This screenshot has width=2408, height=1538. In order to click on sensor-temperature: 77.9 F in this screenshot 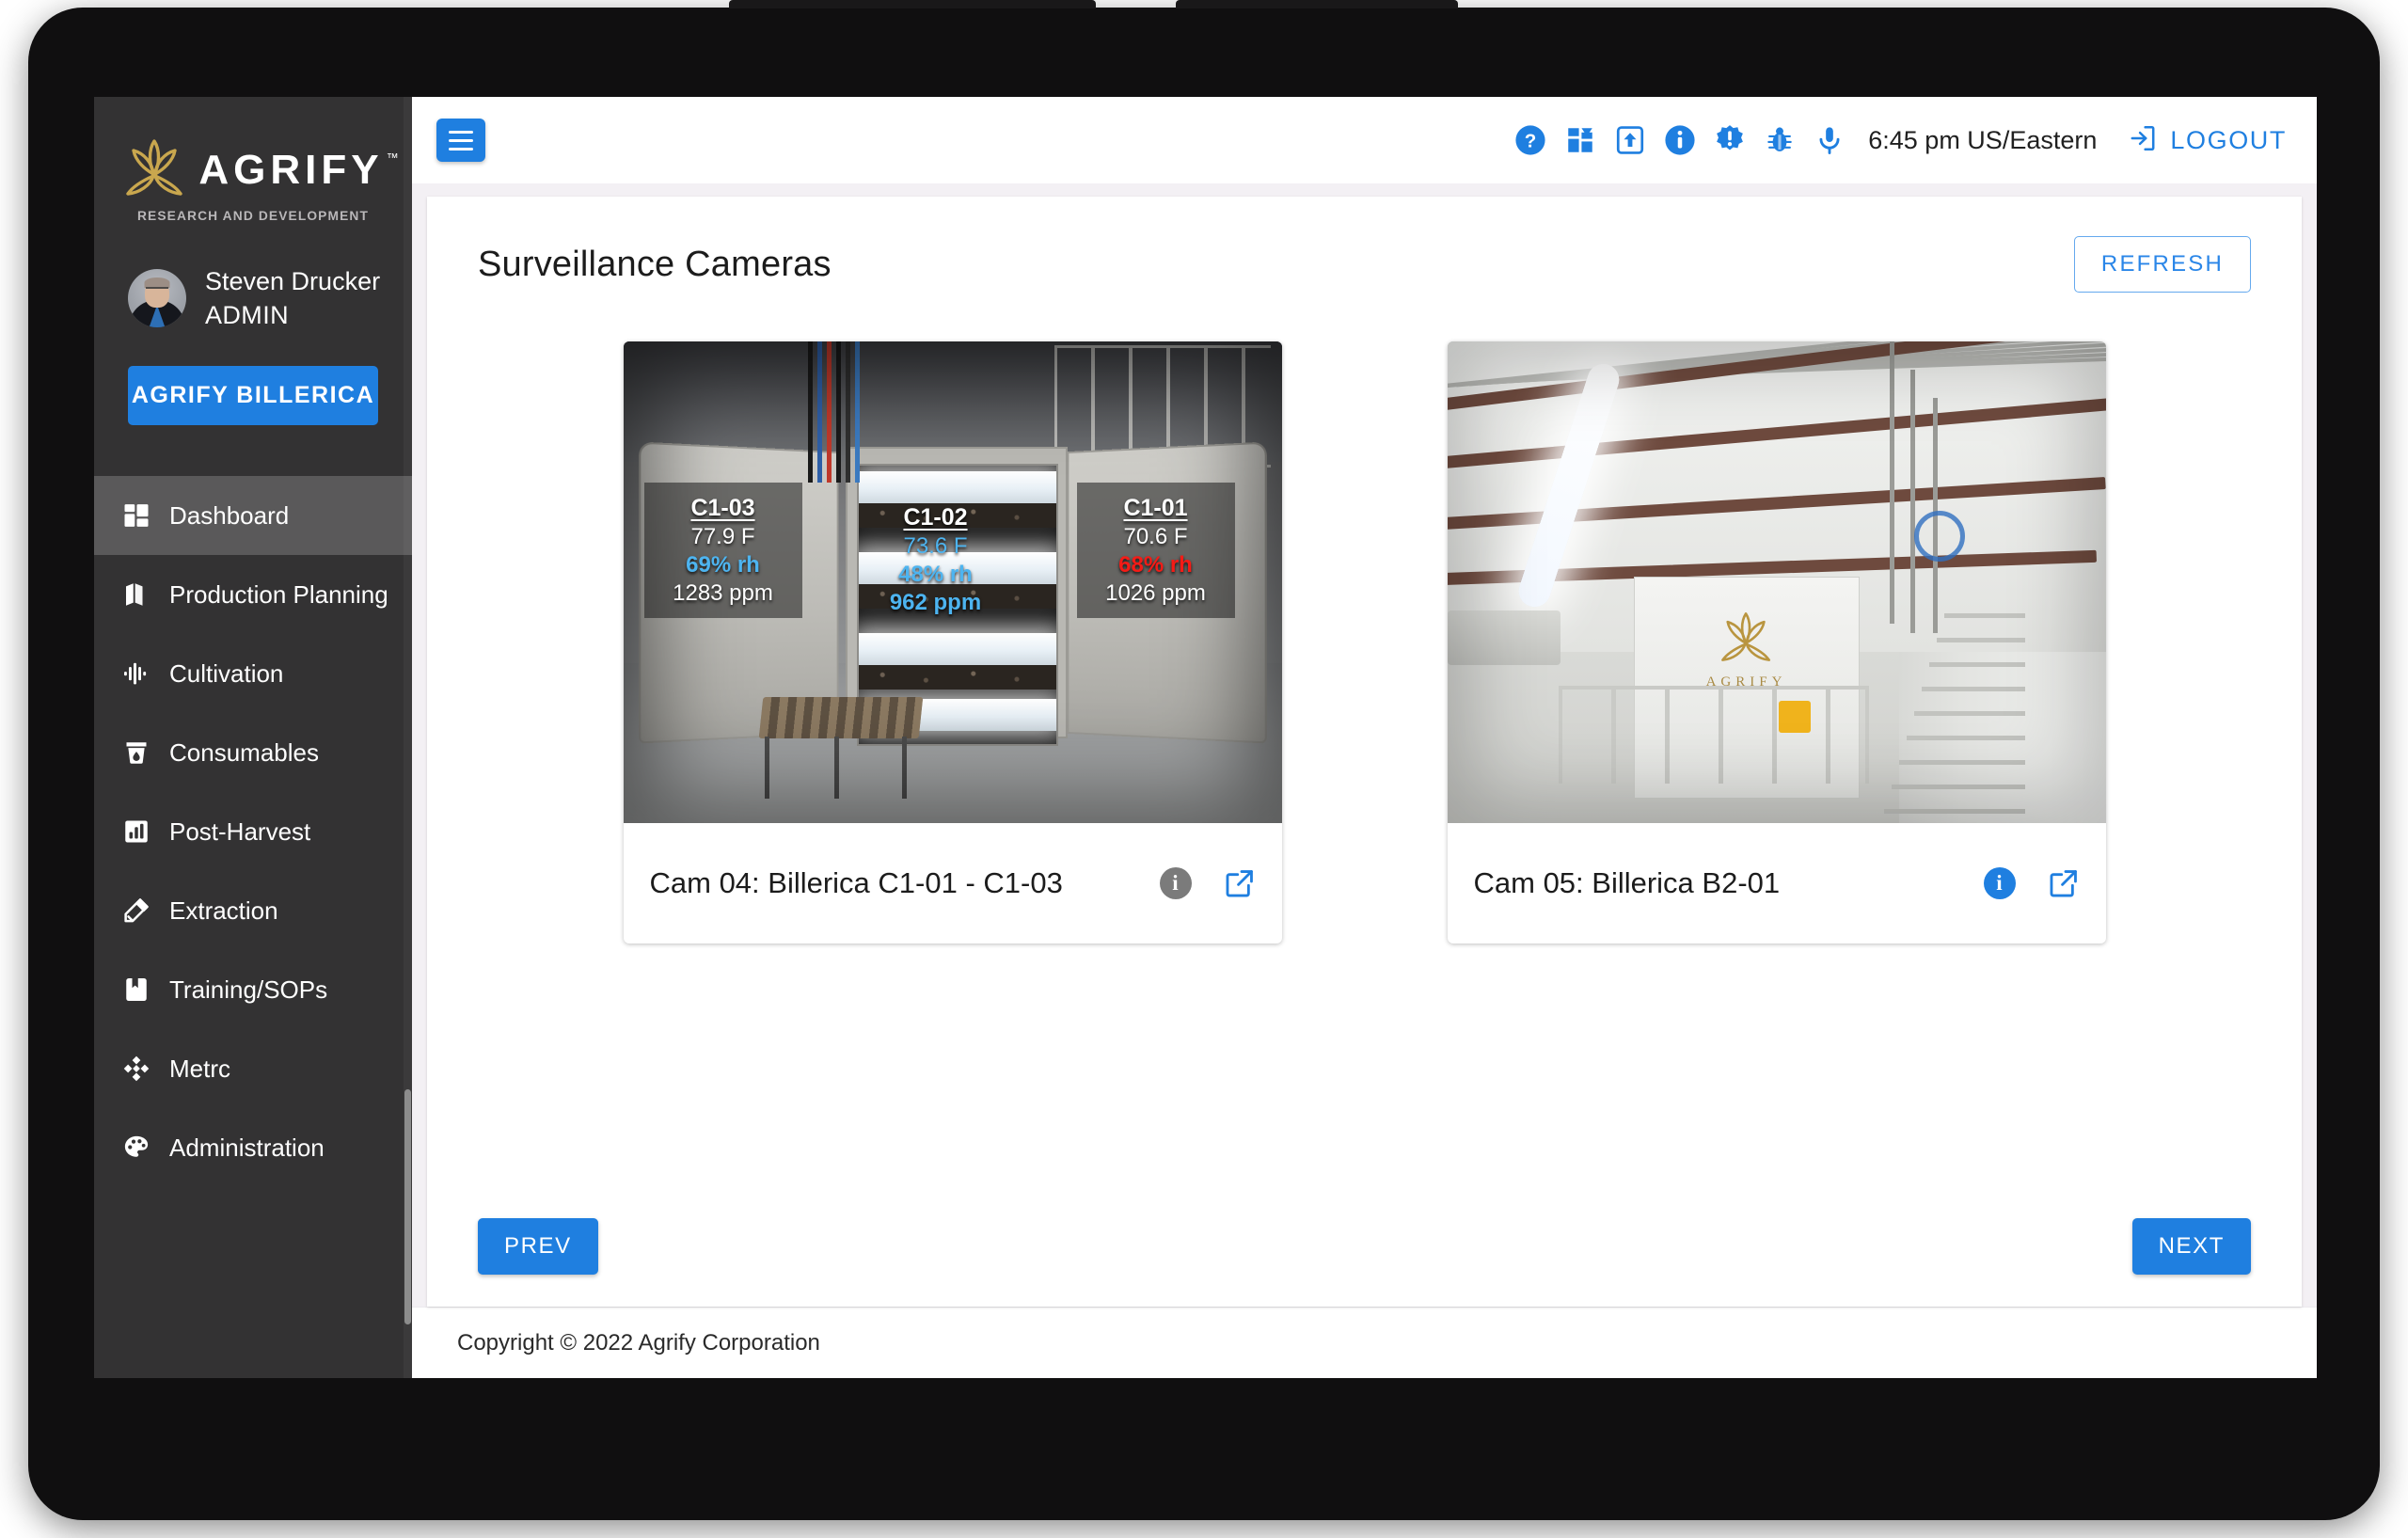, I will do `click(723, 536)`.